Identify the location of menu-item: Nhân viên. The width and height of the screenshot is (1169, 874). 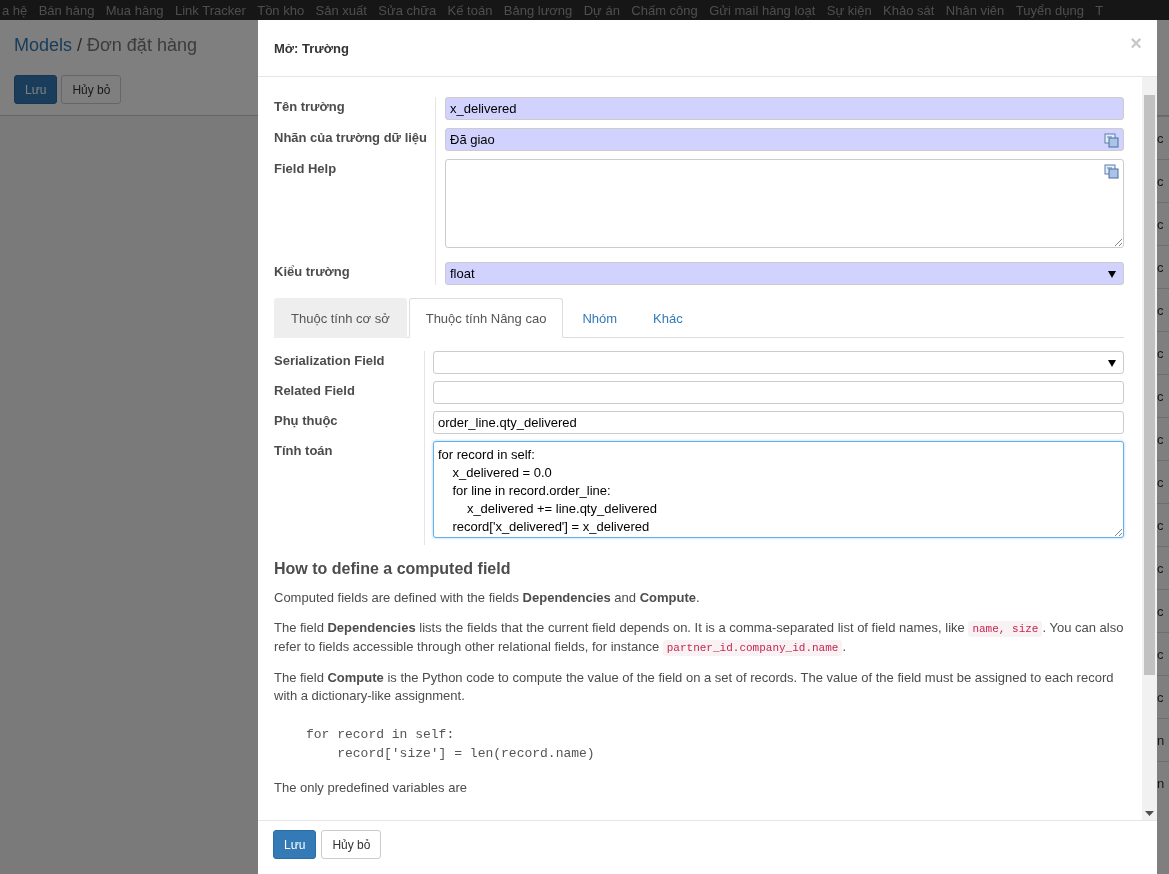
(975, 10).